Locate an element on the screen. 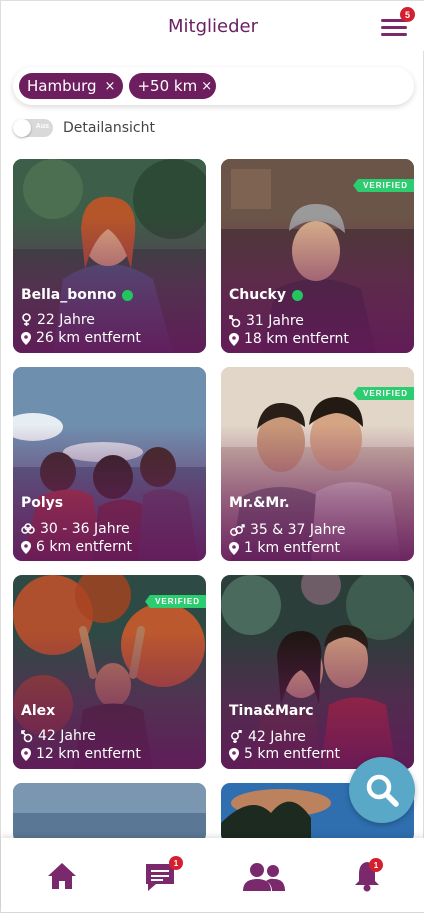  member-card is located at coordinates (109, 813).